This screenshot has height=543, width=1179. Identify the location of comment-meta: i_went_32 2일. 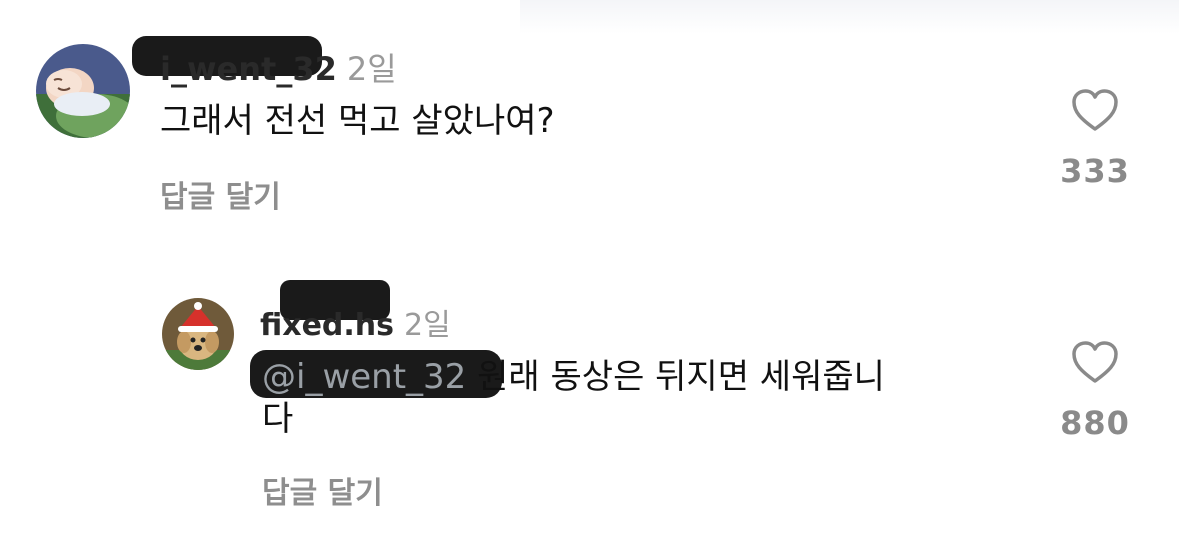
(278, 67).